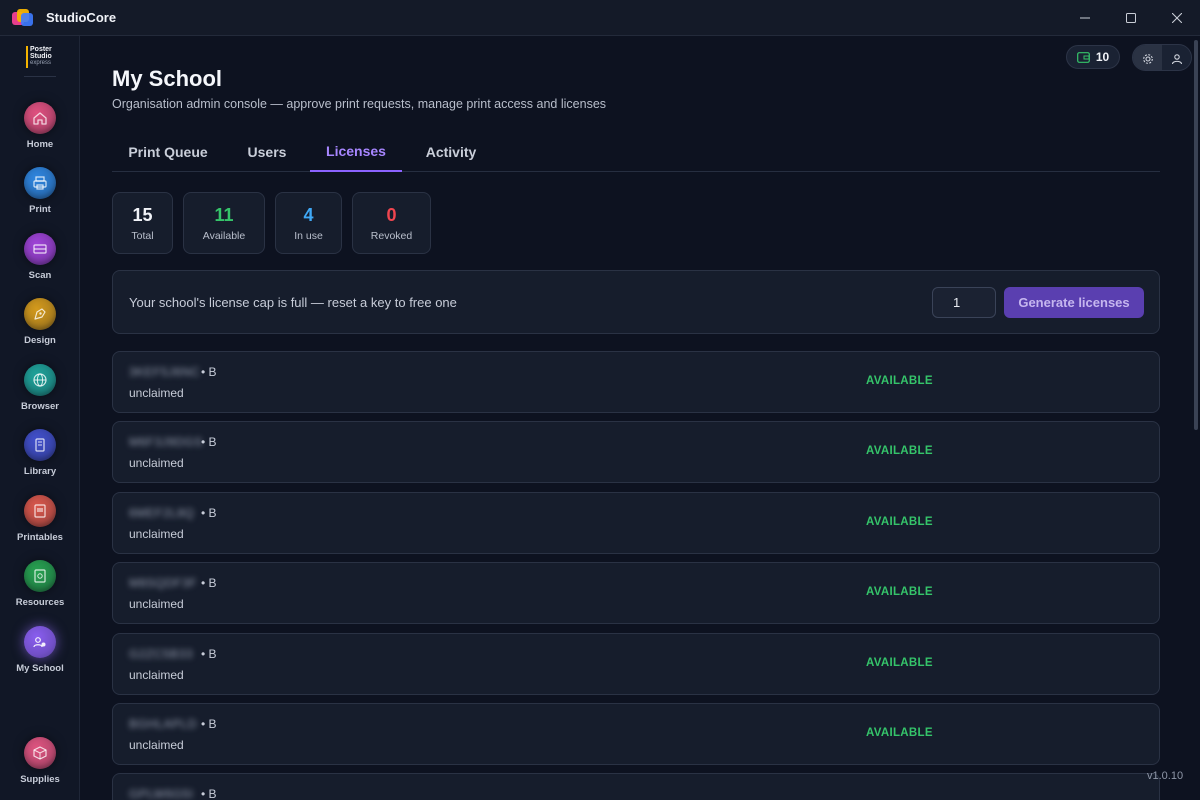  I want to click on tab-licenses: Licenses, so click(356, 152).